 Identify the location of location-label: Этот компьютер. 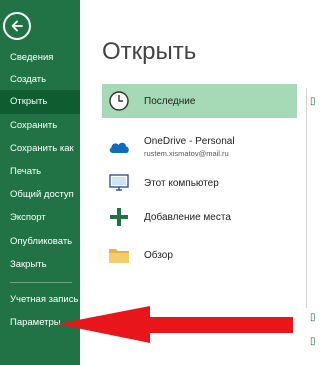
(181, 183).